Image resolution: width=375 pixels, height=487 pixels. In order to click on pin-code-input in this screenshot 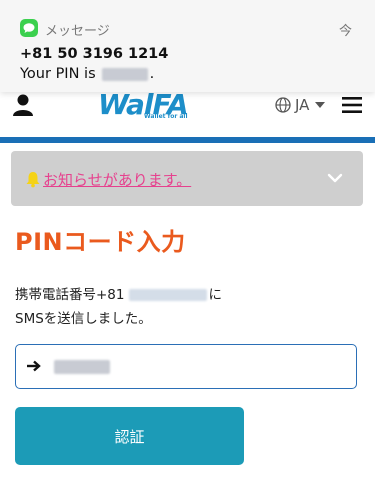, I will do `click(186, 366)`.